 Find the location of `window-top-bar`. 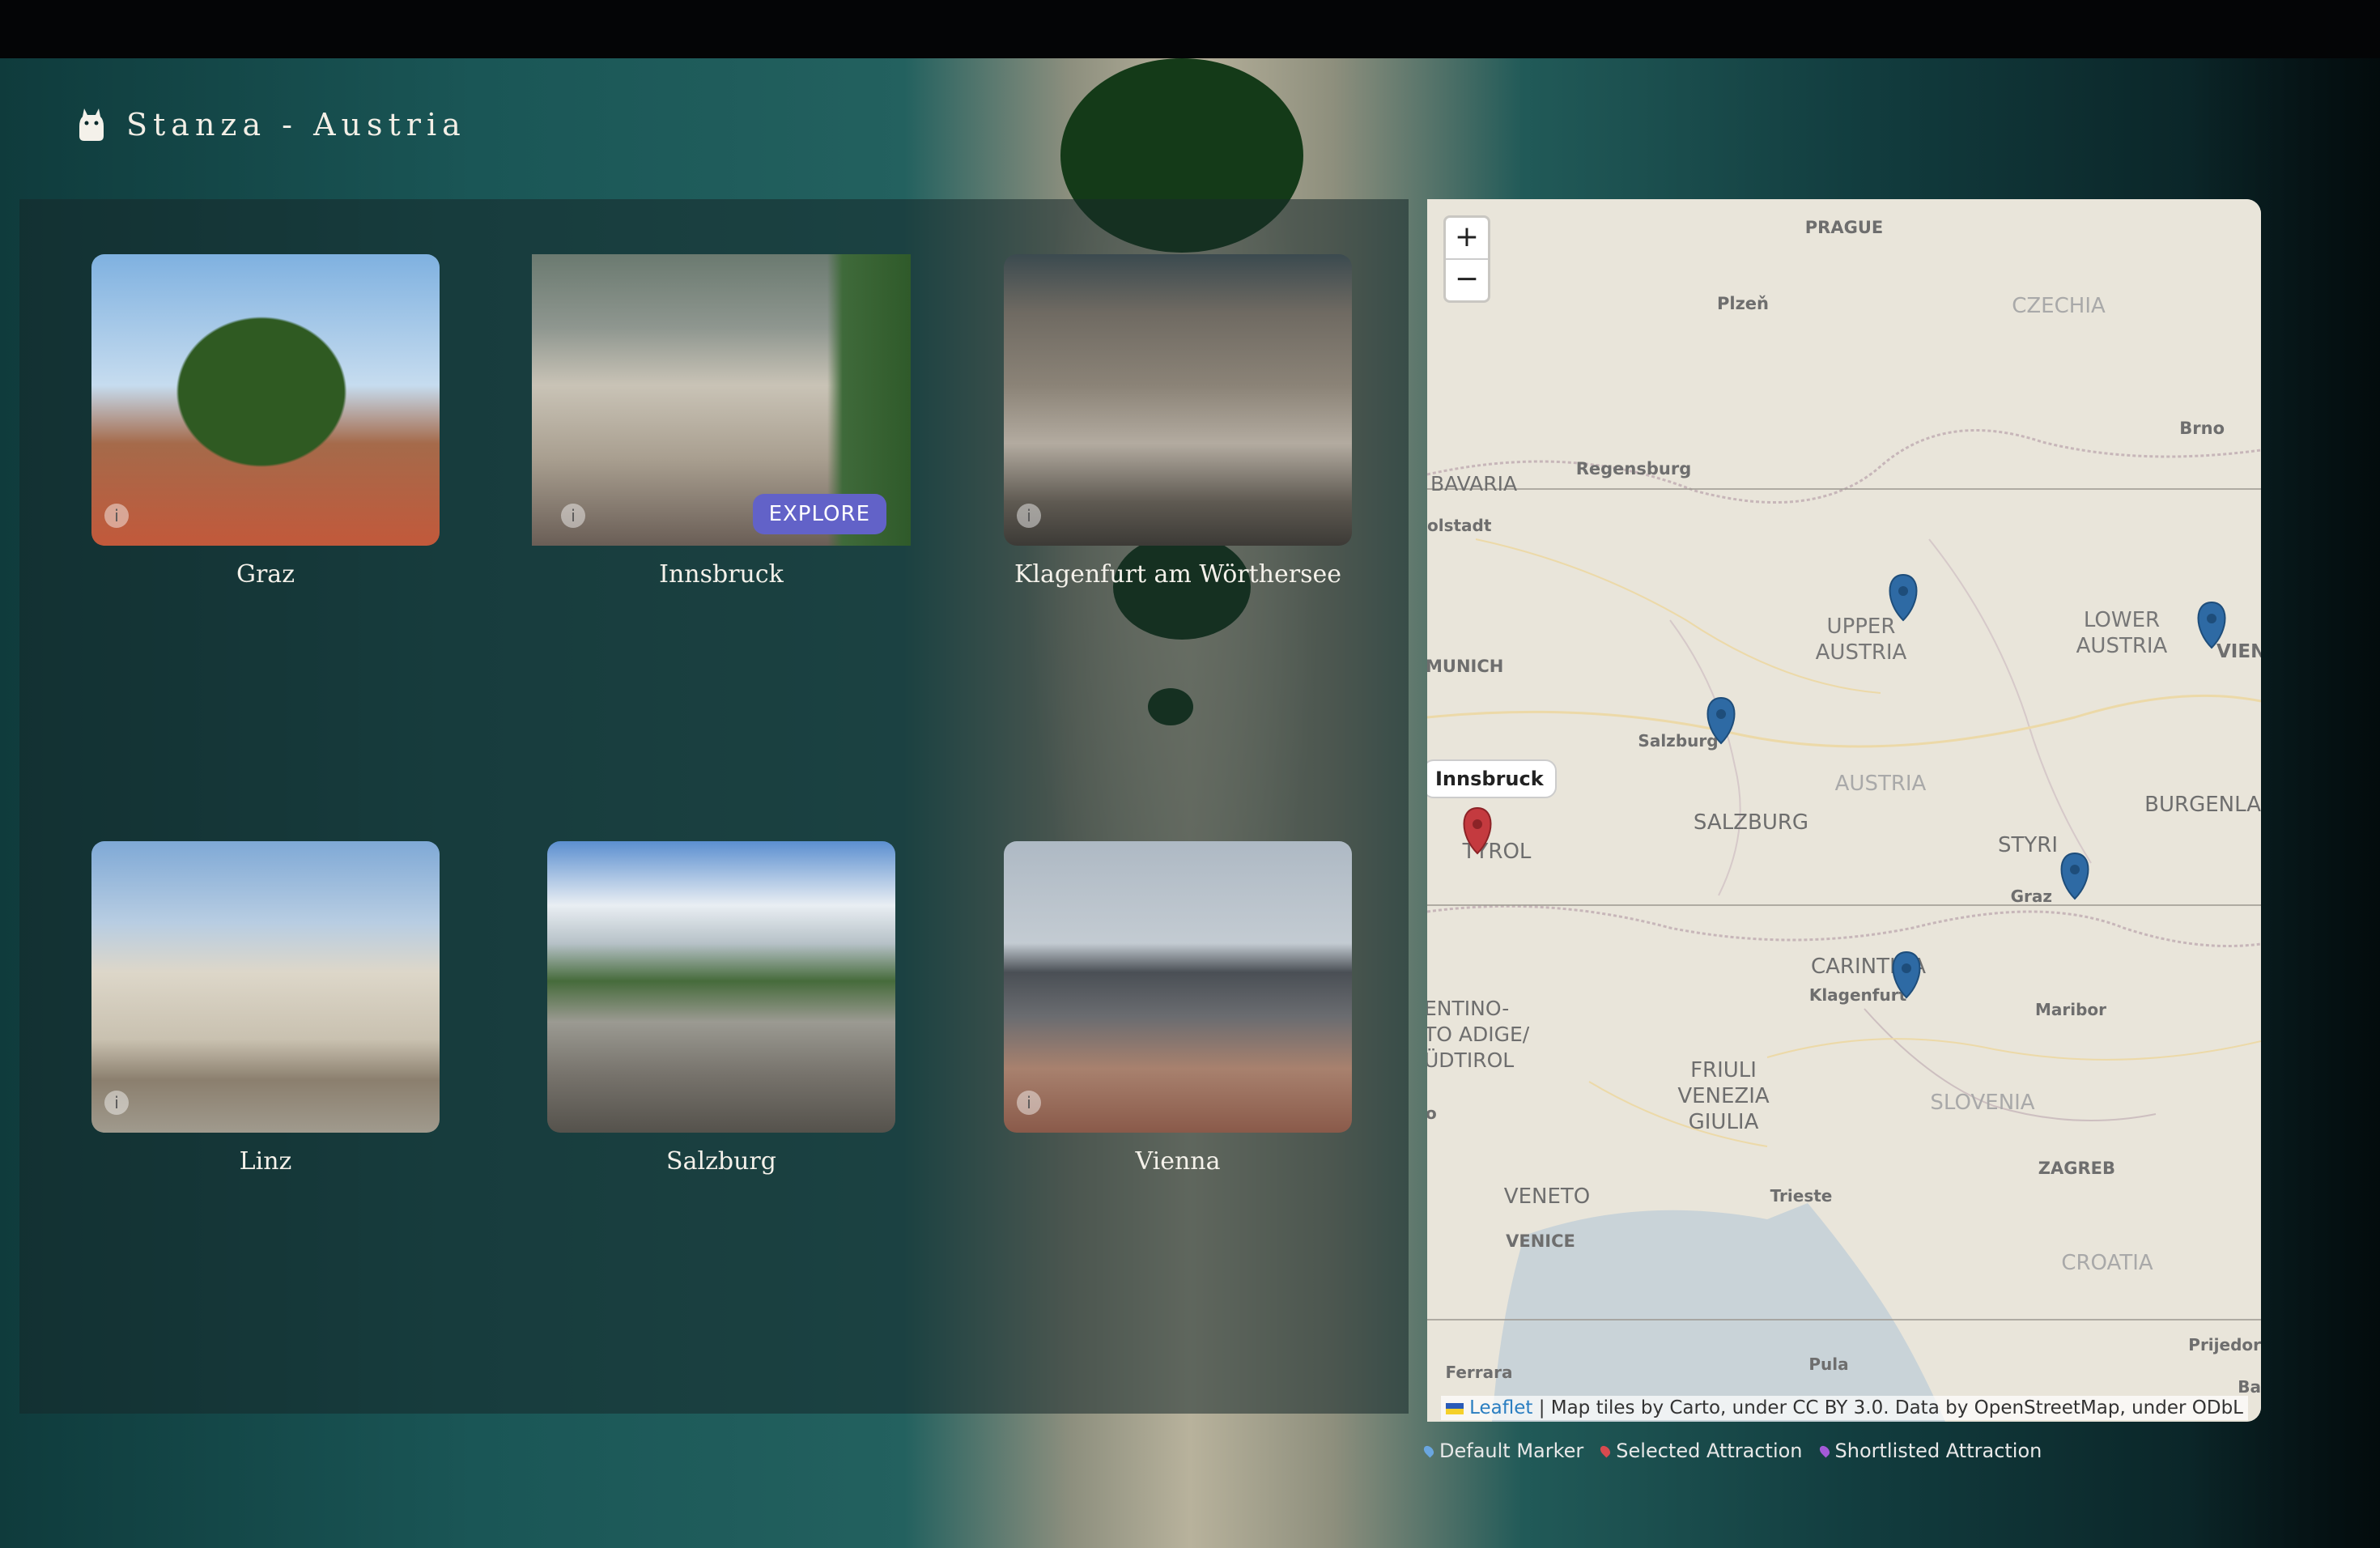

window-top-bar is located at coordinates (1190, 29).